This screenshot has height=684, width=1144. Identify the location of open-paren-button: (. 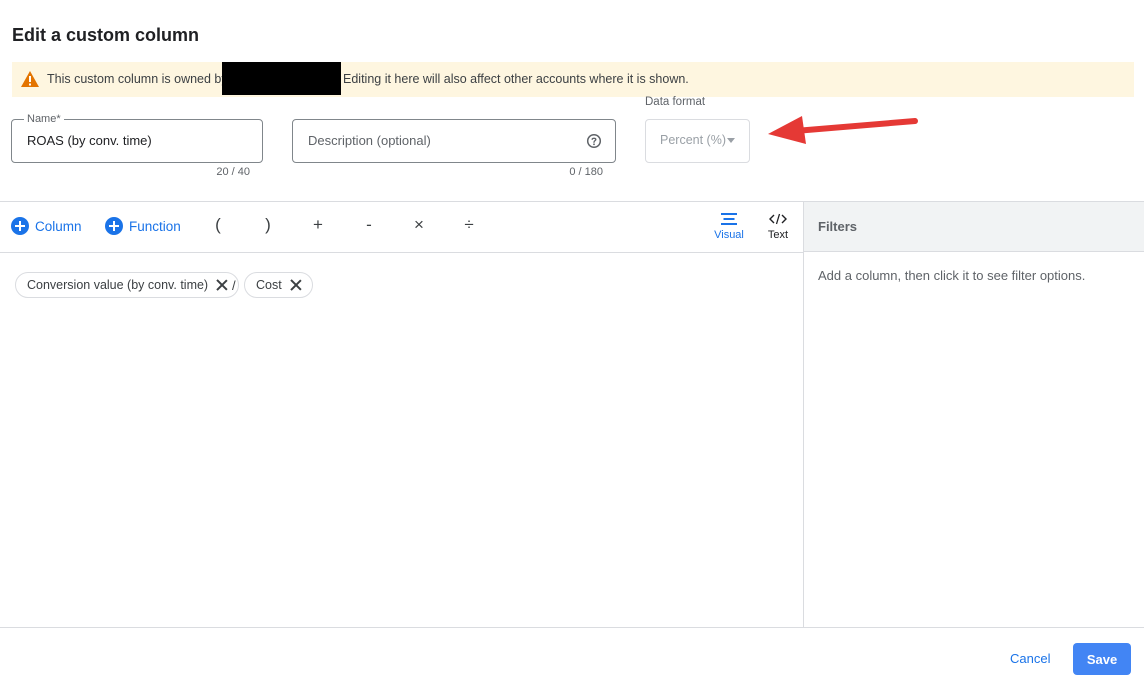
(218, 225).